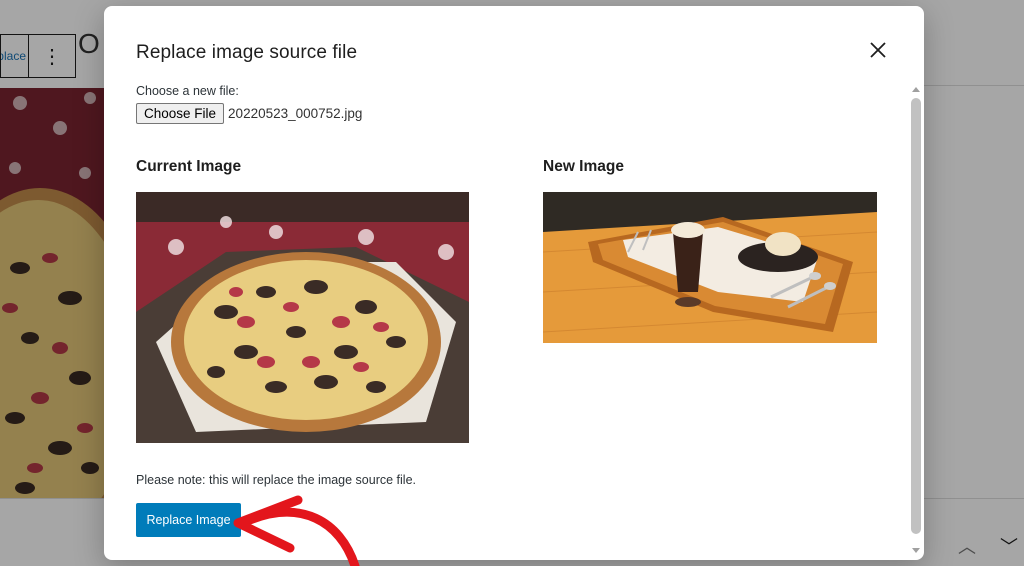 This screenshot has height=566, width=1024. I want to click on scroll-down-icon, so click(916, 550).